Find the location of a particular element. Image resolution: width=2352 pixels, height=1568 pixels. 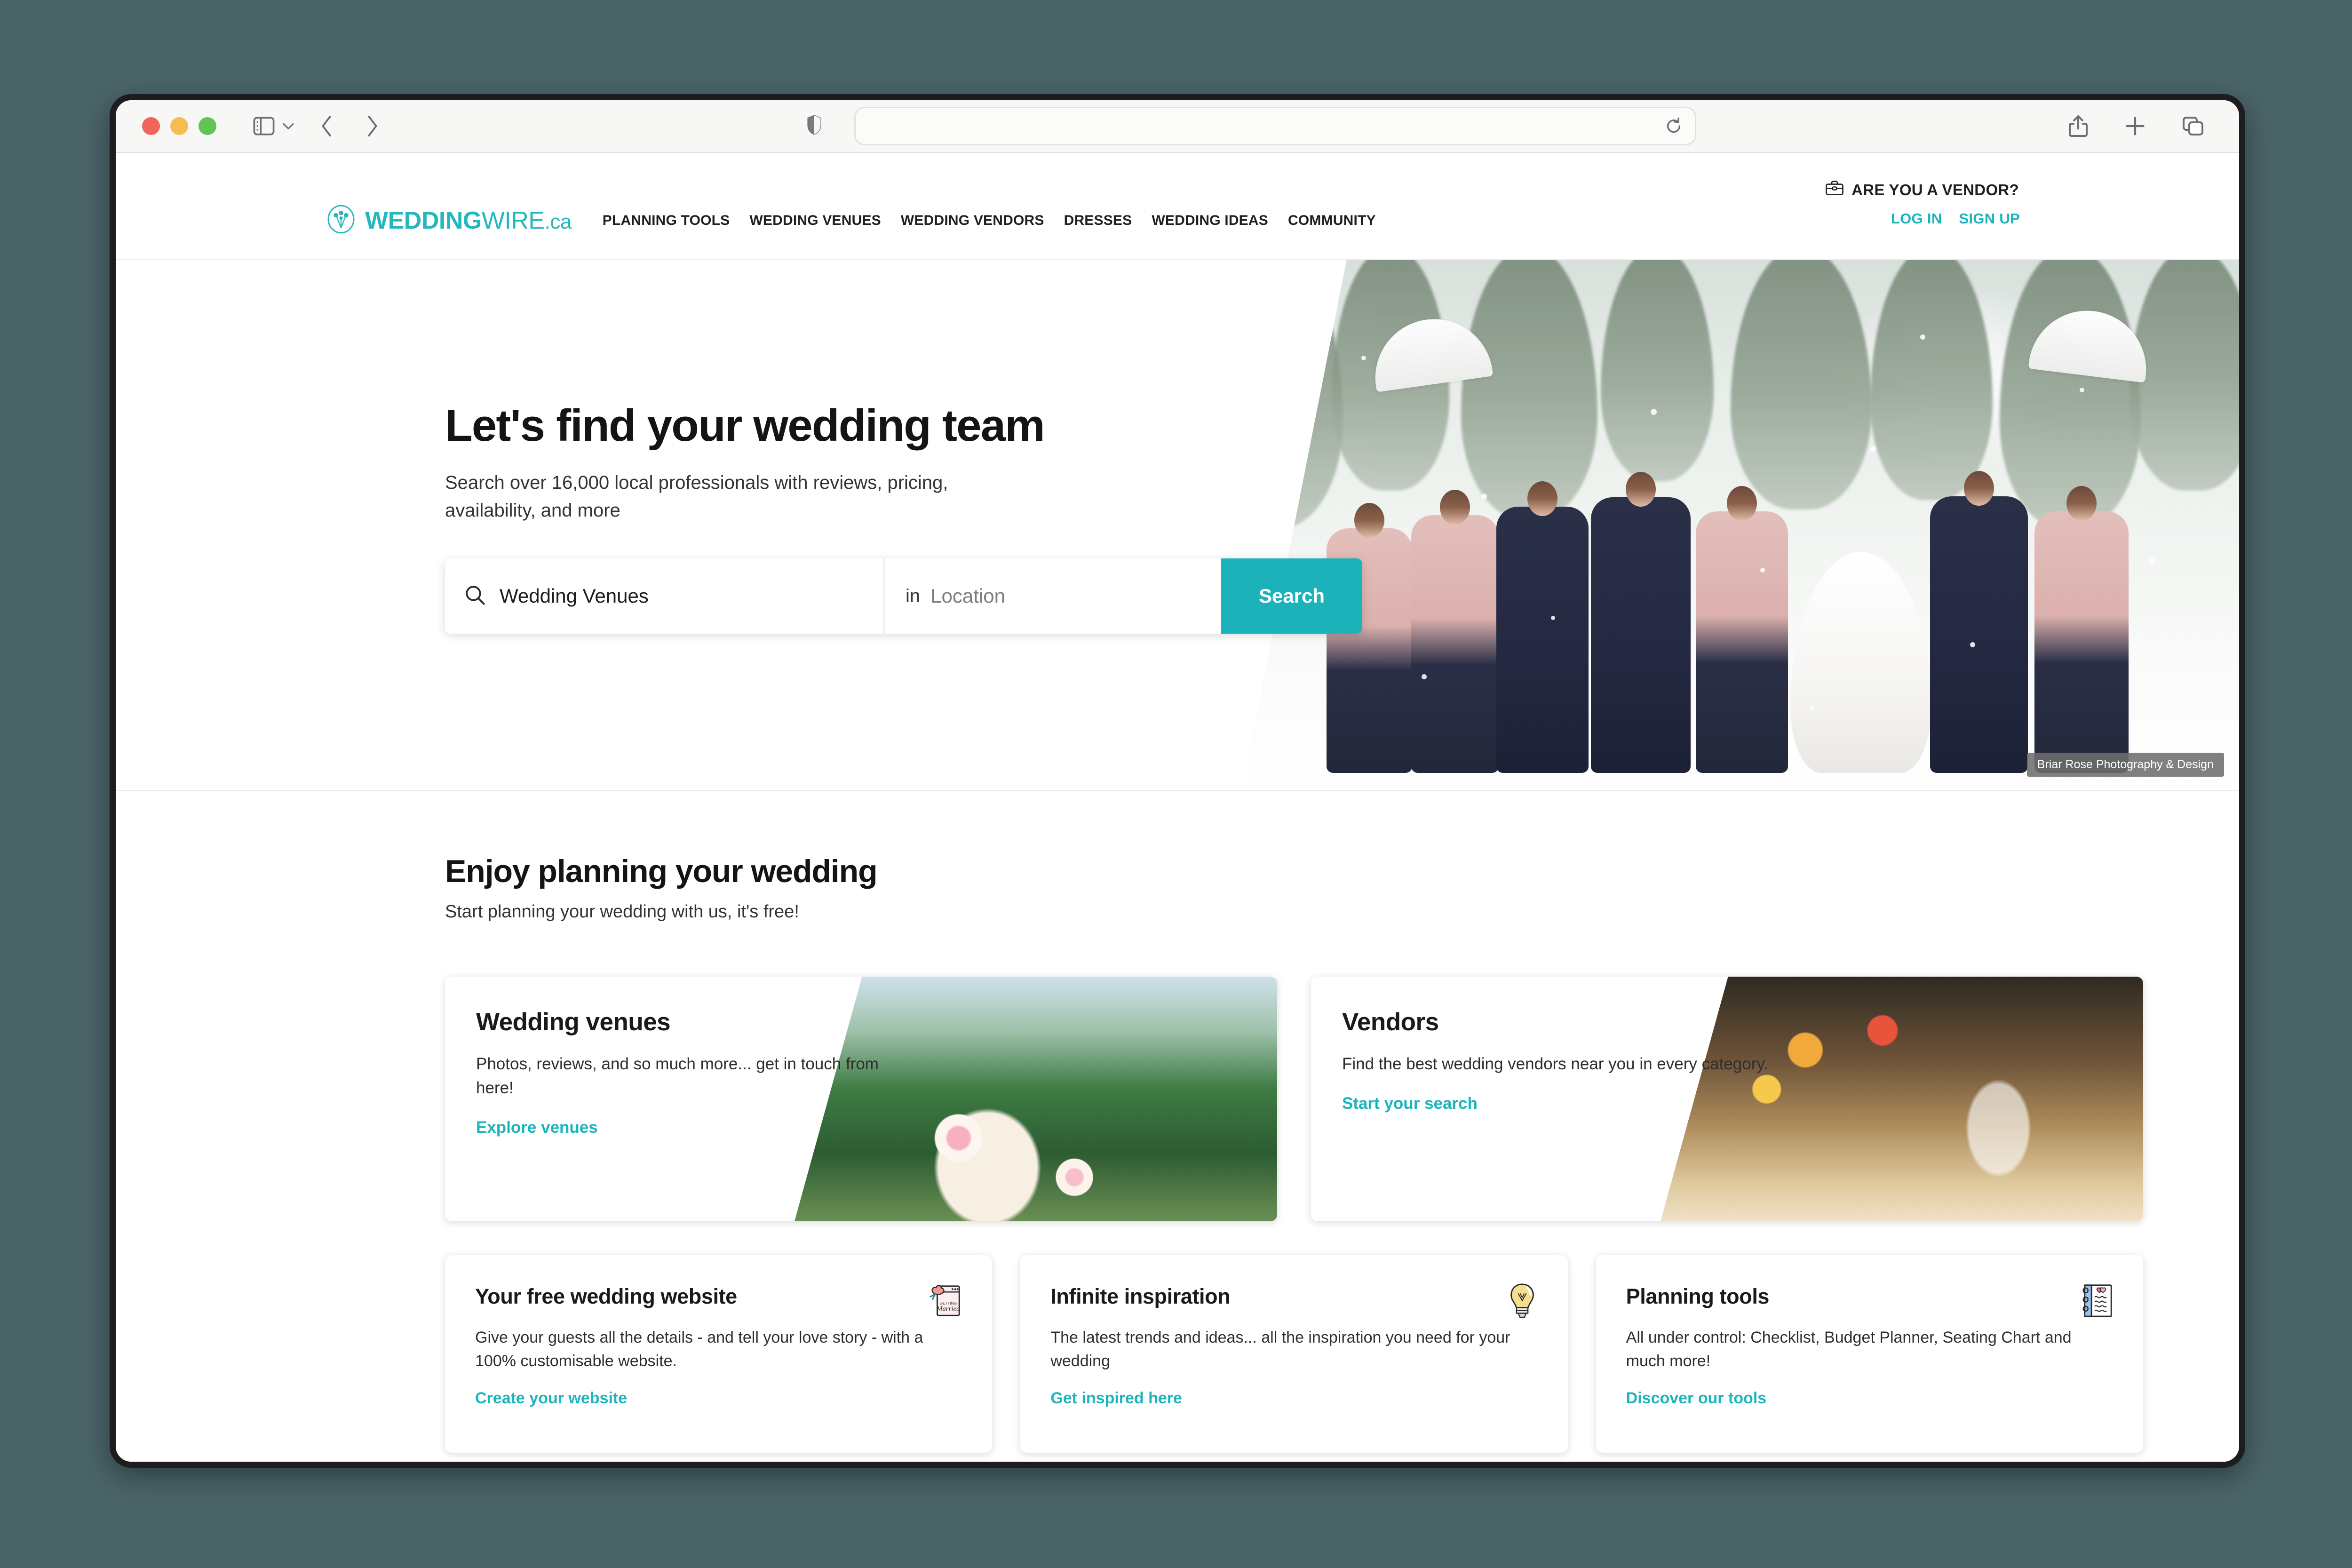

card-title: Planning tools is located at coordinates (1698, 1296).